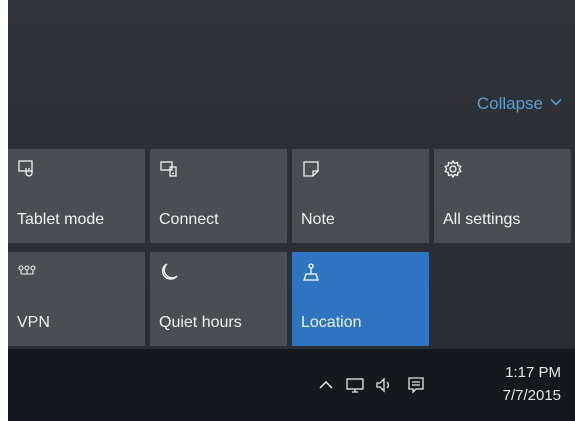  Describe the element at coordinates (61, 219) in the screenshot. I see `tile-label: Tablet mode` at that location.